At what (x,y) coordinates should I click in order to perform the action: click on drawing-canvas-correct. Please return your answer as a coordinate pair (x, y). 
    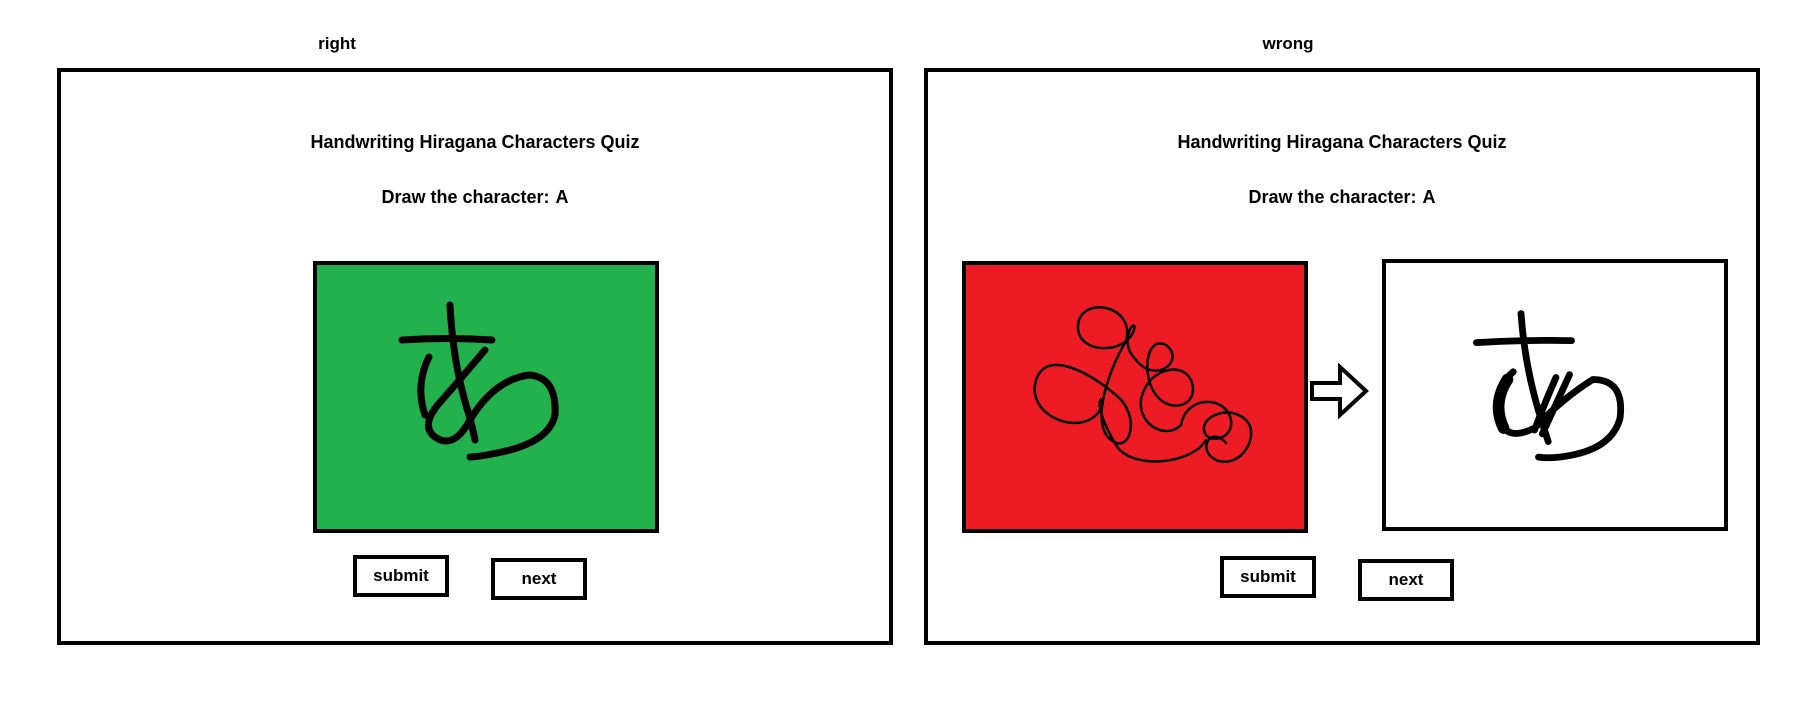
    Looking at the image, I should click on (486, 397).